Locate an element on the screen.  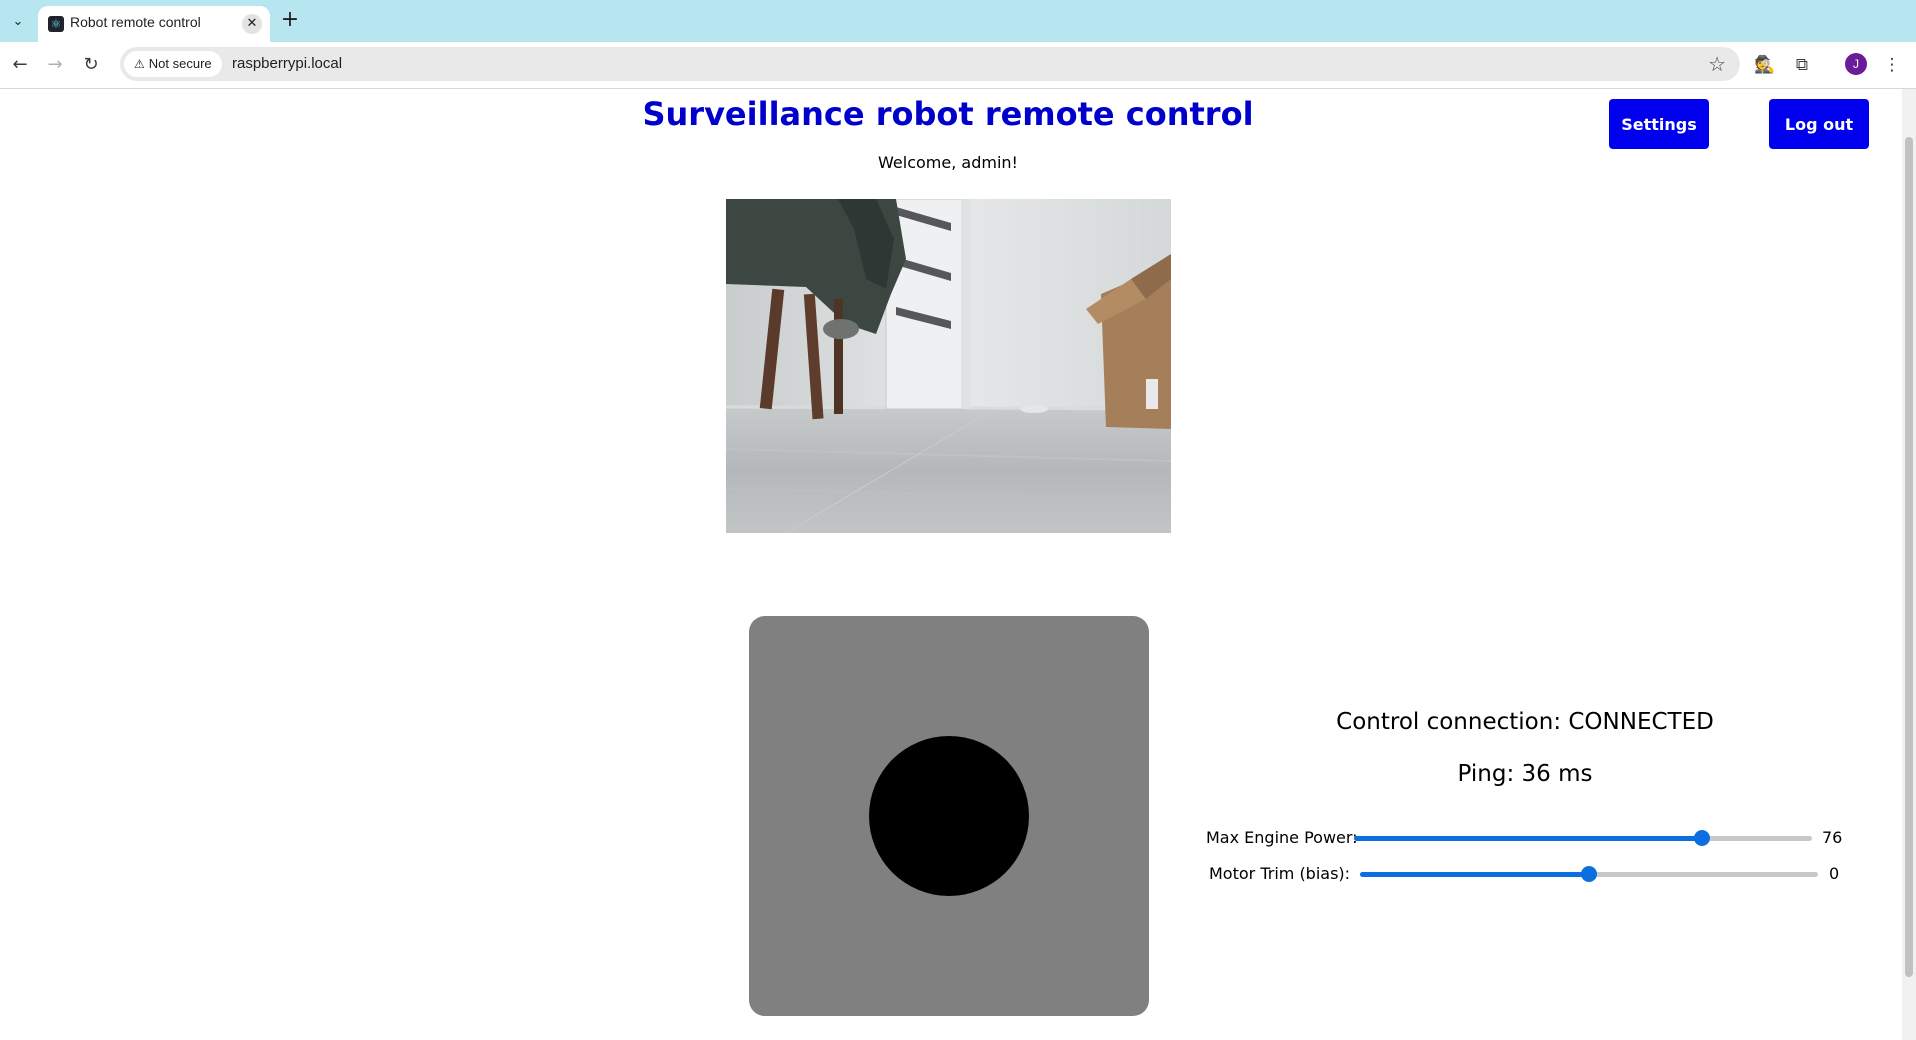
warning-triangle-icon: ⚠ is located at coordinates (139, 64).